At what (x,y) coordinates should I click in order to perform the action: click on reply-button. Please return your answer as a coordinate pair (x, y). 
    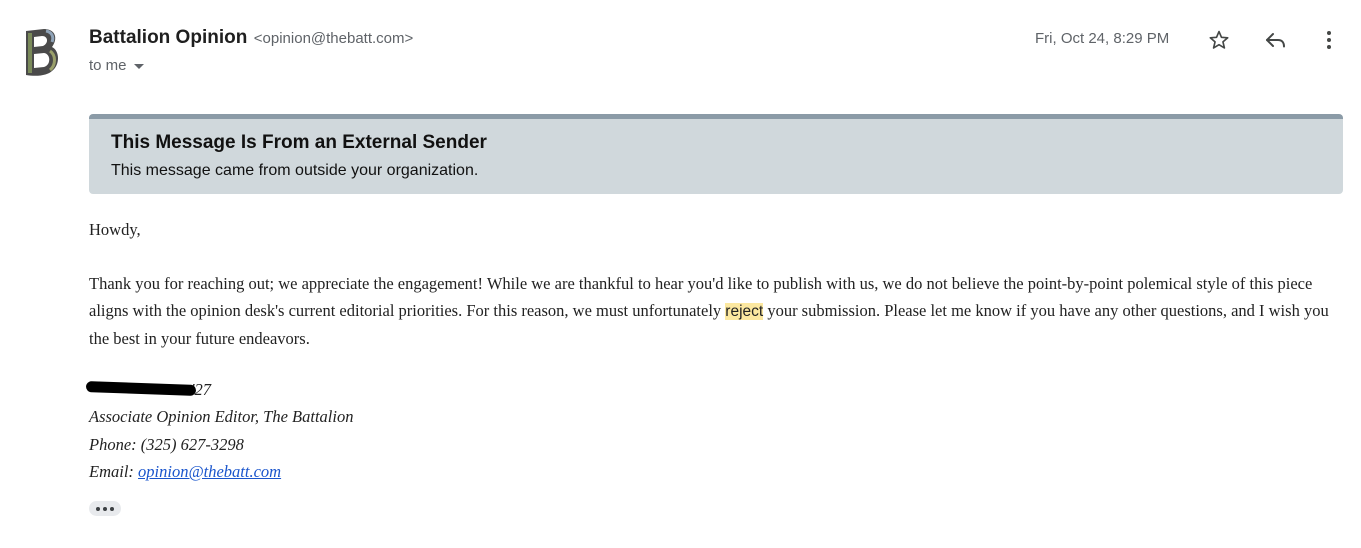
    Looking at the image, I should click on (1275, 40).